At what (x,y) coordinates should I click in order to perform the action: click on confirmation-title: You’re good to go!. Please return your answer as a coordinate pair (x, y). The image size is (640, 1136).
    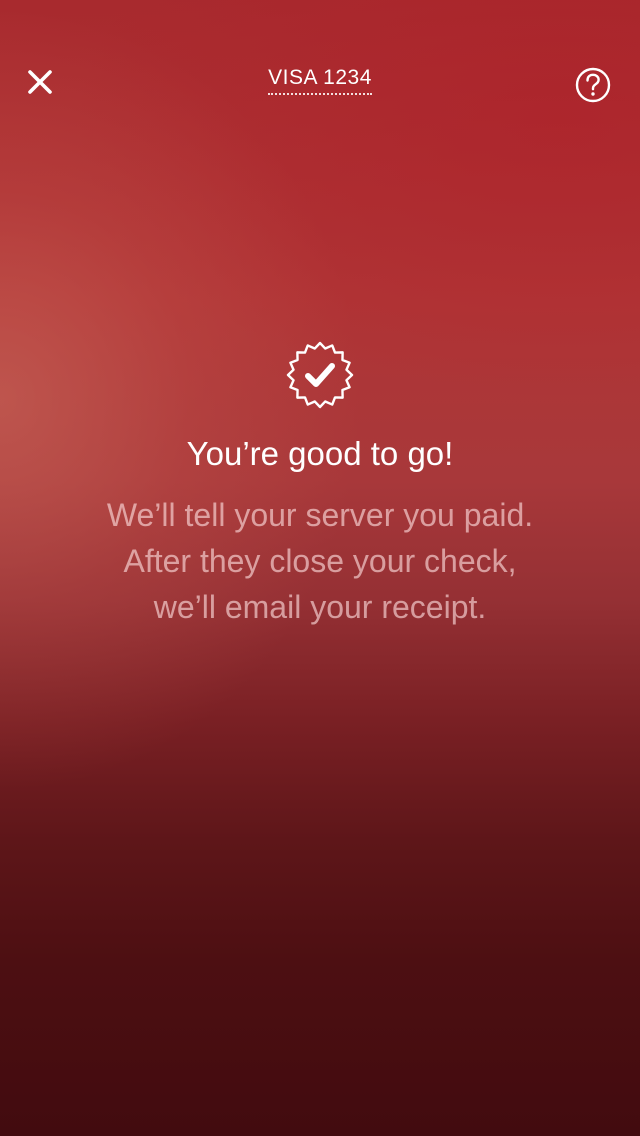
    Looking at the image, I should click on (320, 453).